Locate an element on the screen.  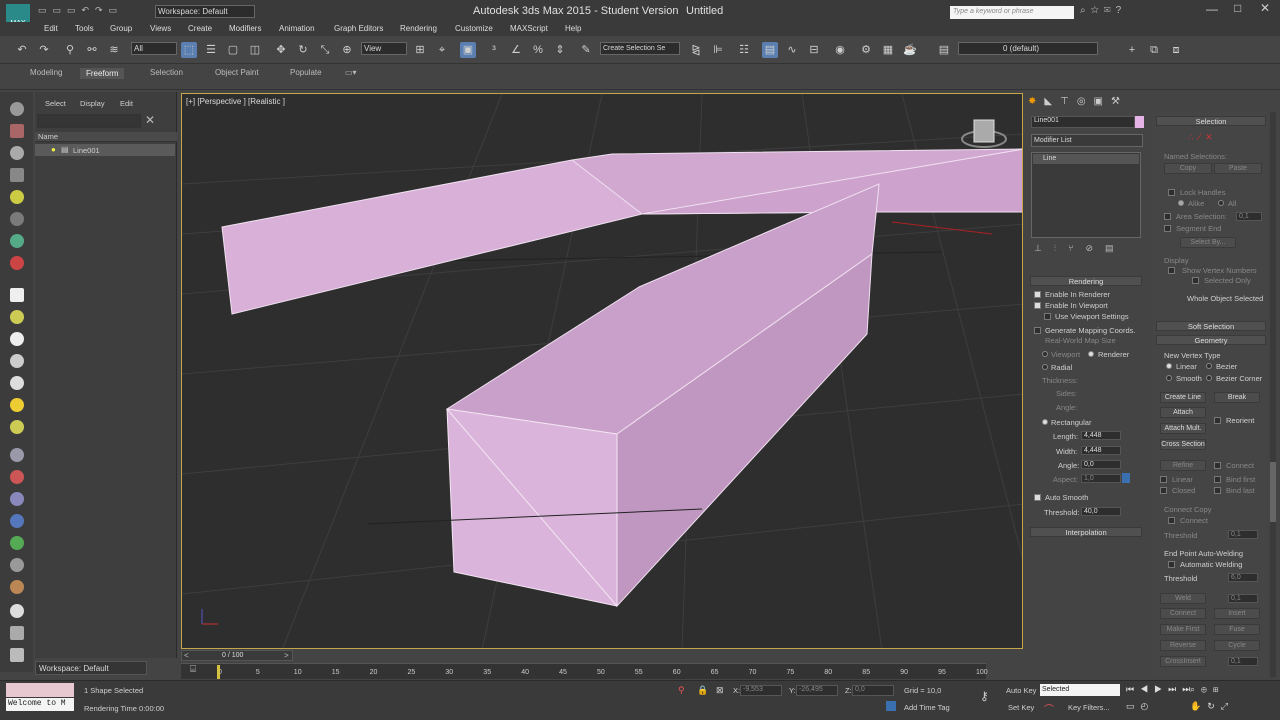
key-set-dropdown: Selected is located at coordinates (1080, 690).